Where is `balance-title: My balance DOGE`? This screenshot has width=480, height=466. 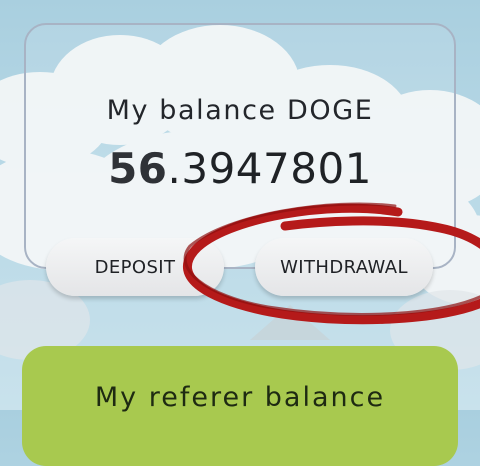
balance-title: My balance DOGE is located at coordinates (240, 110).